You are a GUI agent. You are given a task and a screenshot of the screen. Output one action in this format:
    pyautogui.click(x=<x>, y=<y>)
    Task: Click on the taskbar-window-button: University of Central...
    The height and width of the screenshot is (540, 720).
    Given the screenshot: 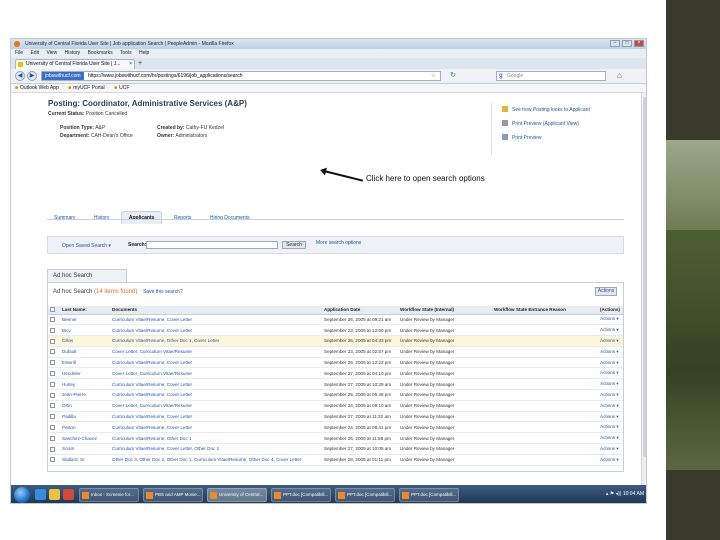 What is the action you would take?
    pyautogui.click(x=237, y=495)
    